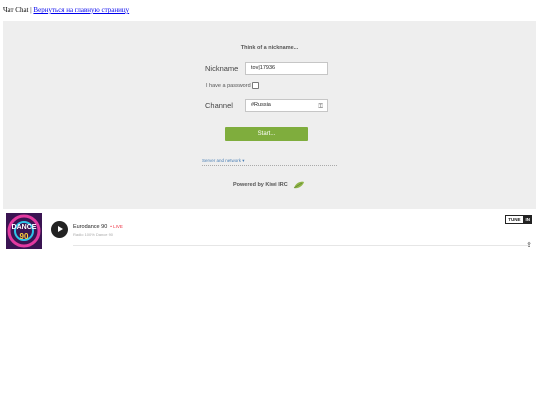 The image size is (540, 405). Describe the element at coordinates (514, 219) in the screenshot. I see `tunein-label: TUNE` at that location.